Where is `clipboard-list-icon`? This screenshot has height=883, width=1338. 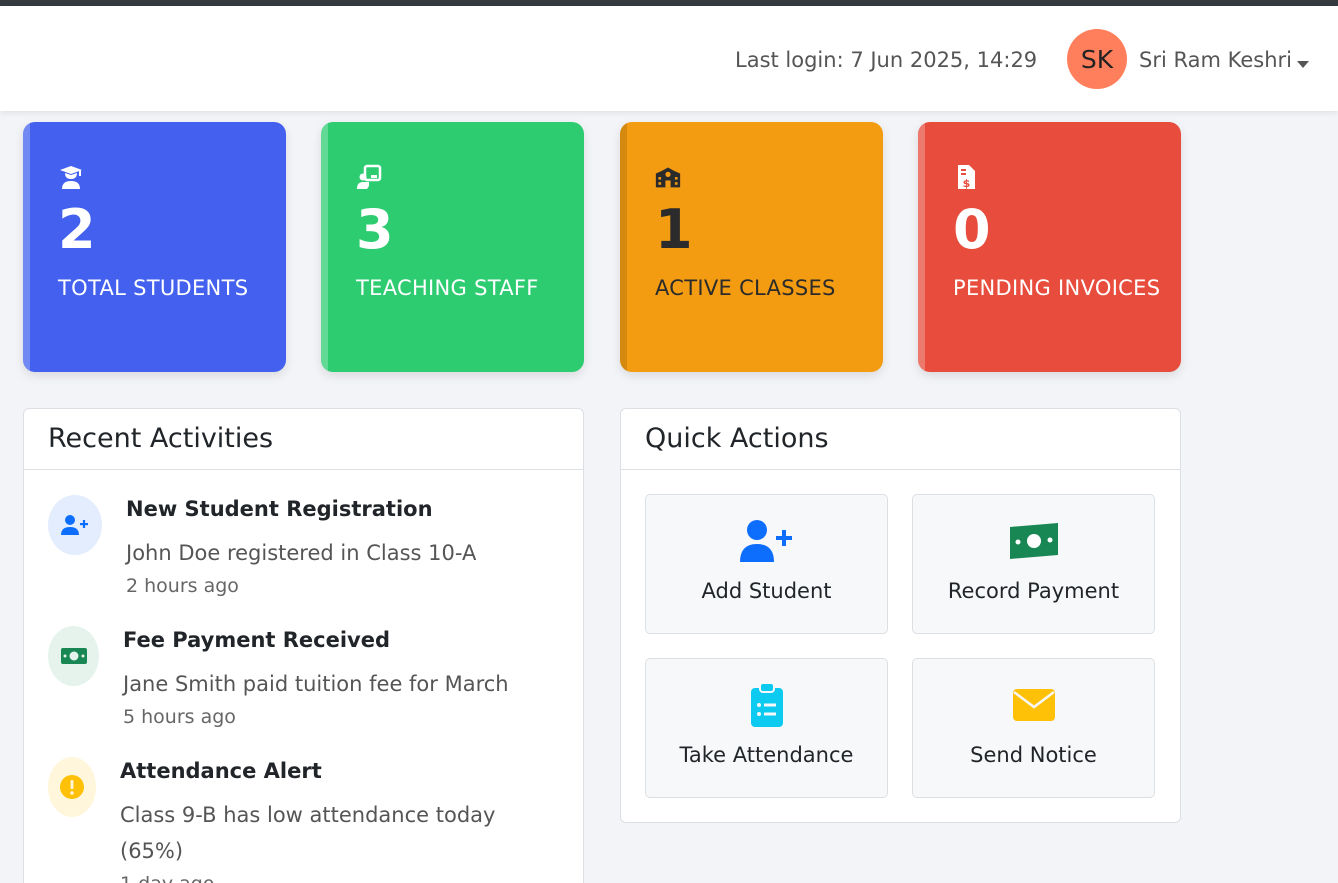
clipboard-list-icon is located at coordinates (767, 705).